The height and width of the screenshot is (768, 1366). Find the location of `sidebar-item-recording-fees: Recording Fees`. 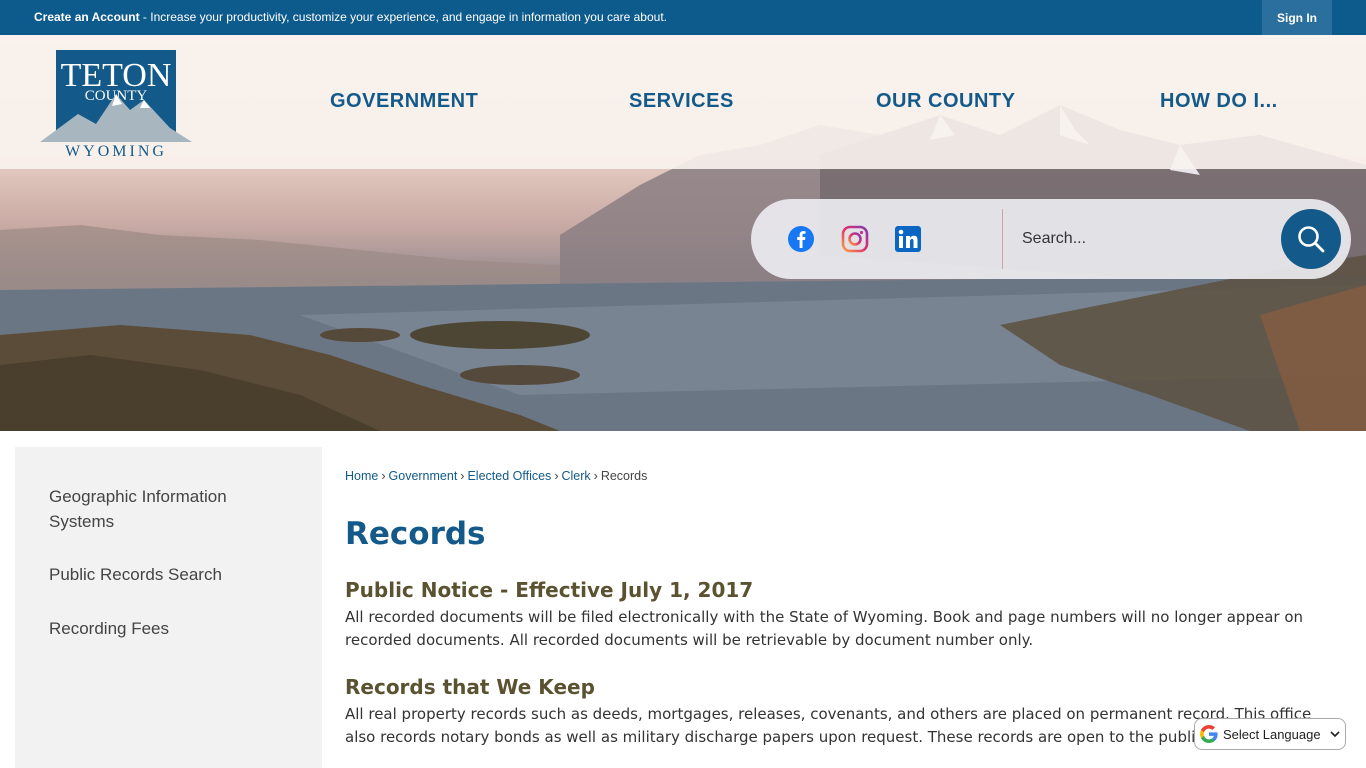

sidebar-item-recording-fees: Recording Fees is located at coordinates (169, 628).